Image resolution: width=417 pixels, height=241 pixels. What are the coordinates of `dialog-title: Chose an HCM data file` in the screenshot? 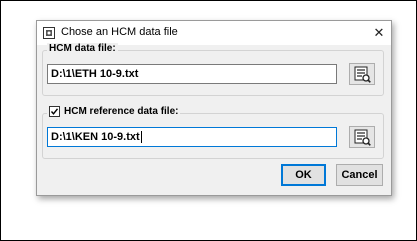 It's located at (119, 32).